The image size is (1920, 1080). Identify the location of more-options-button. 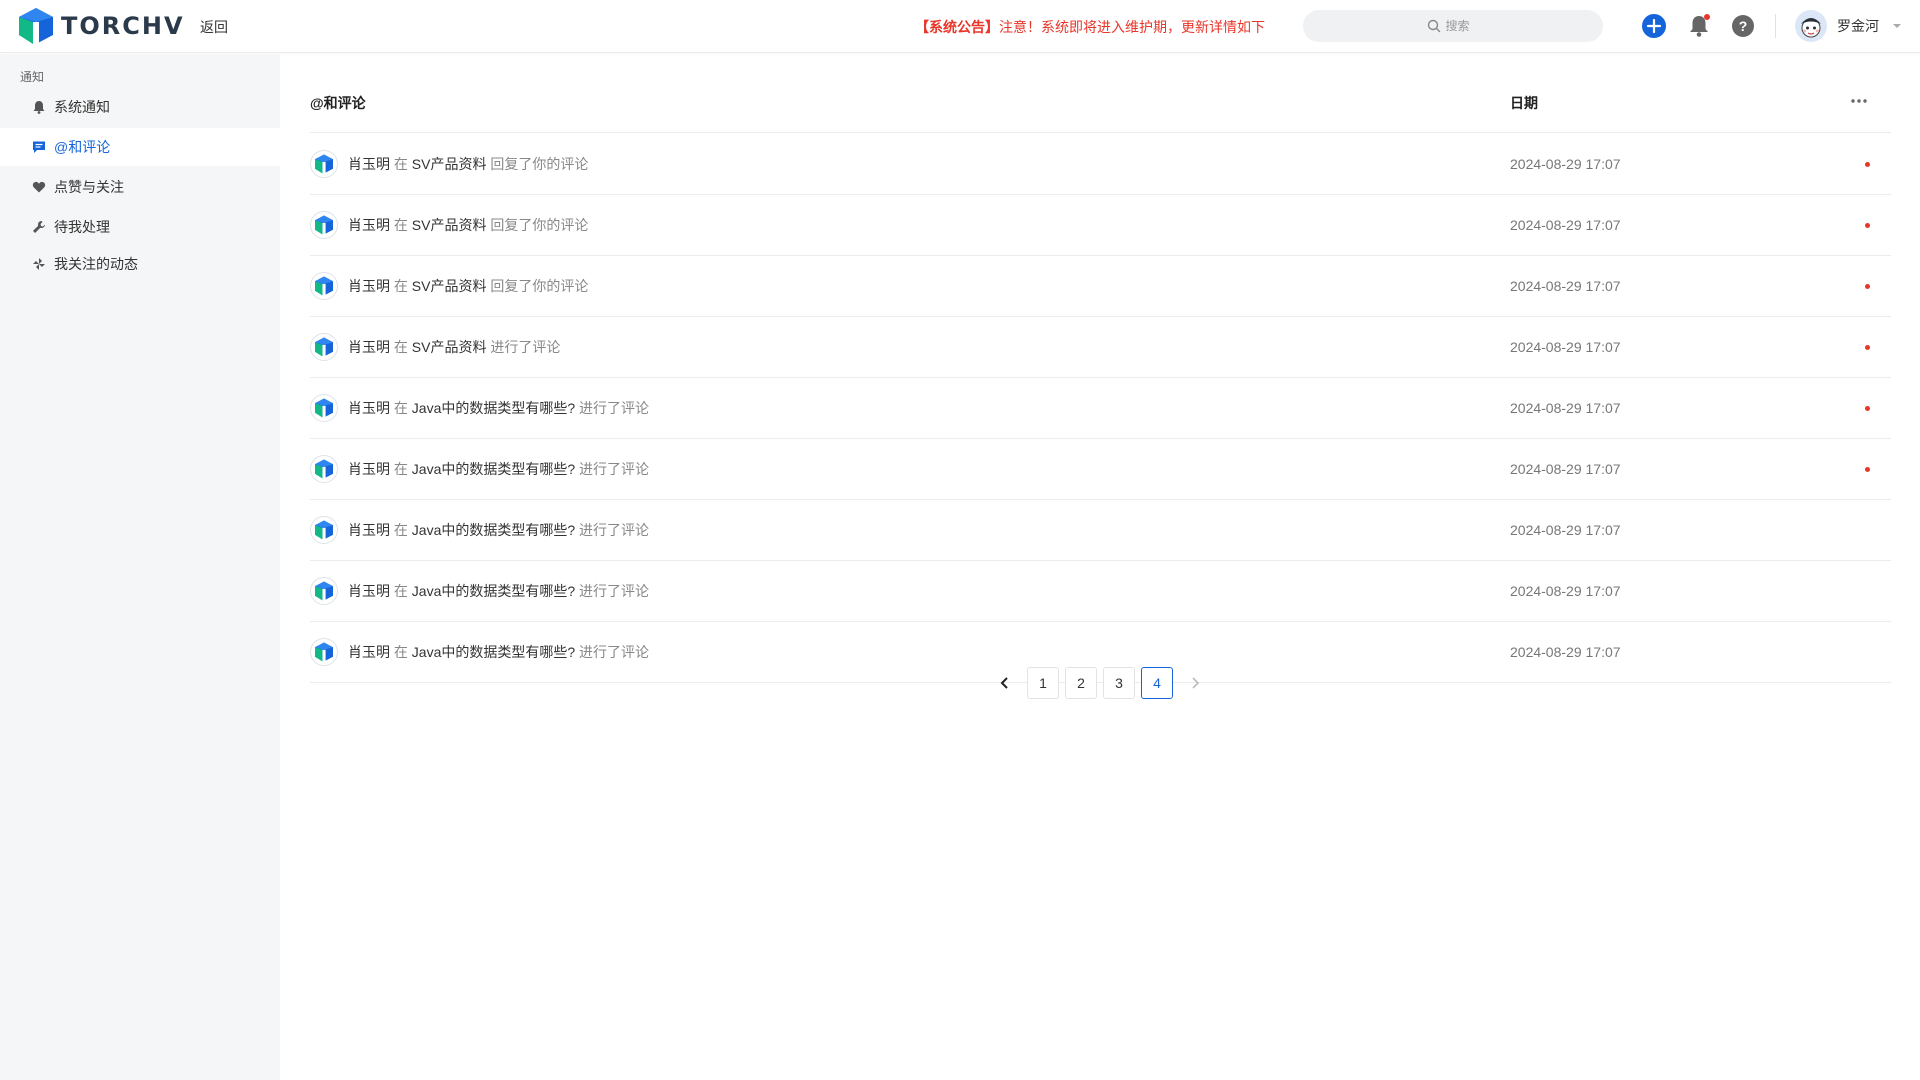
(1859, 100).